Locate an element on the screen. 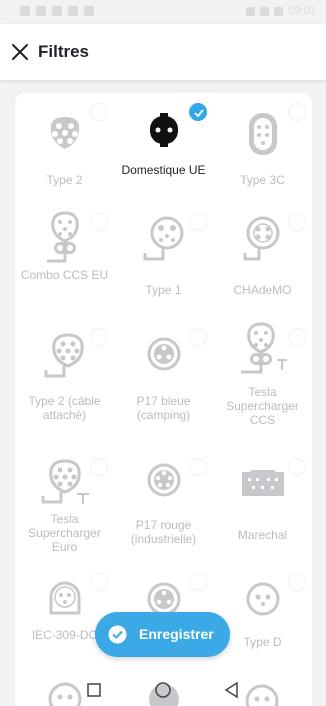 This screenshot has height=706, width=326. schuko-plug-icon is located at coordinates (163, 130).